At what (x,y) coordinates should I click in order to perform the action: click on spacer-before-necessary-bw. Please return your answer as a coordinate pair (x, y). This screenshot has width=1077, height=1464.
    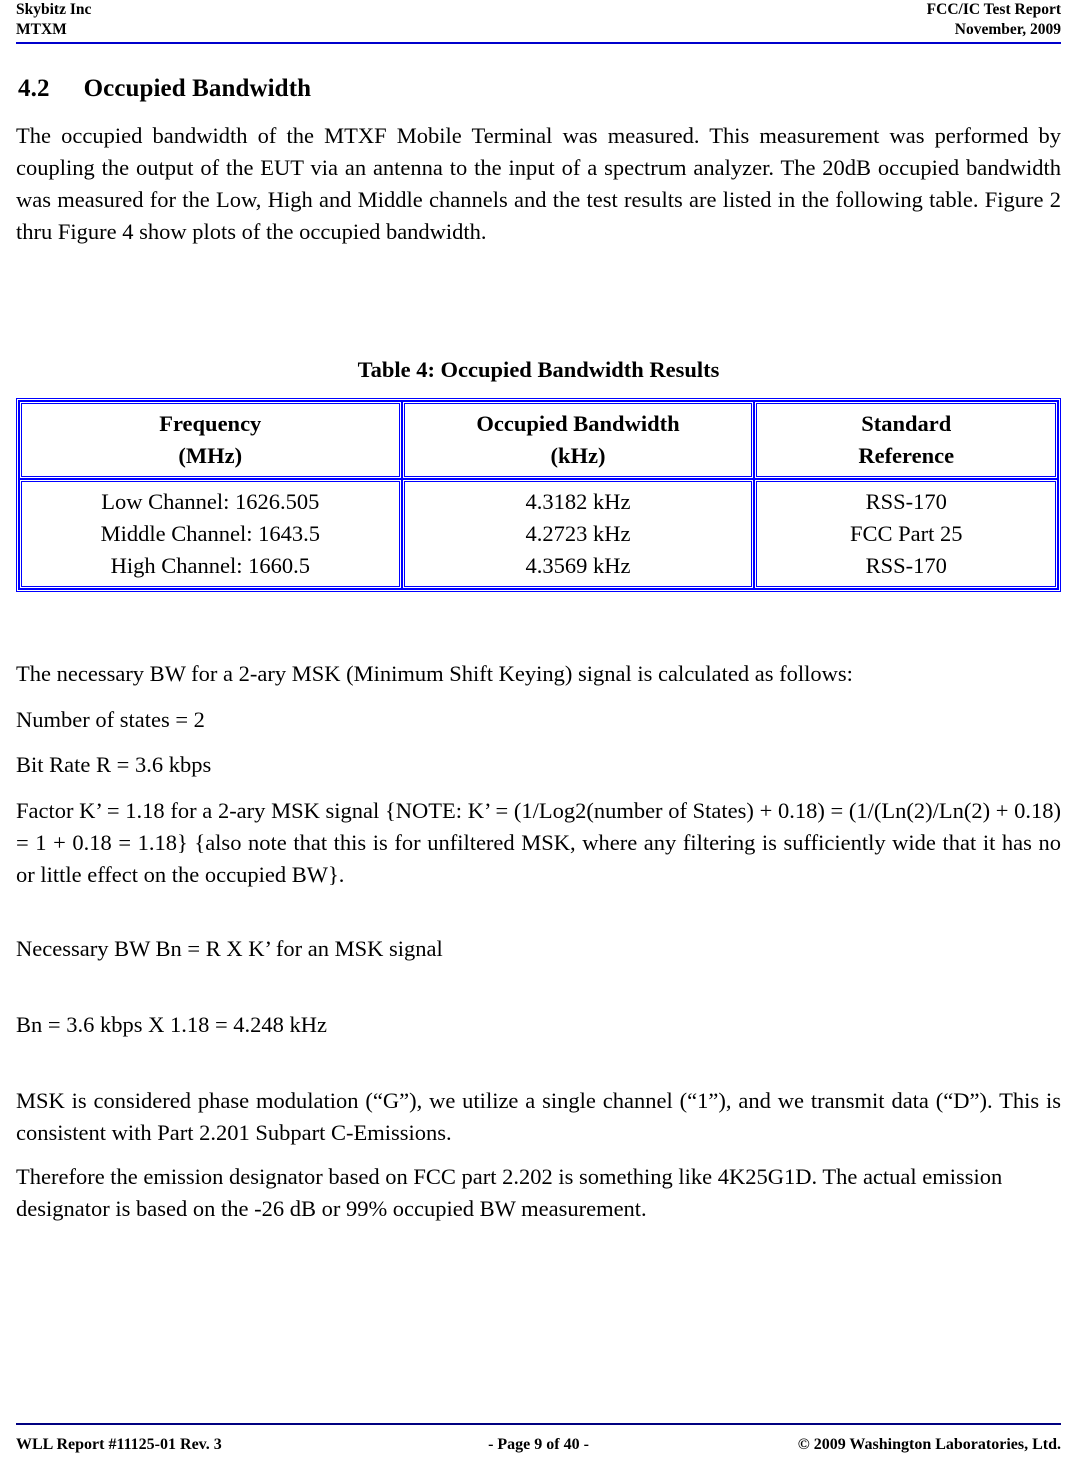
    Looking at the image, I should click on (538, 918).